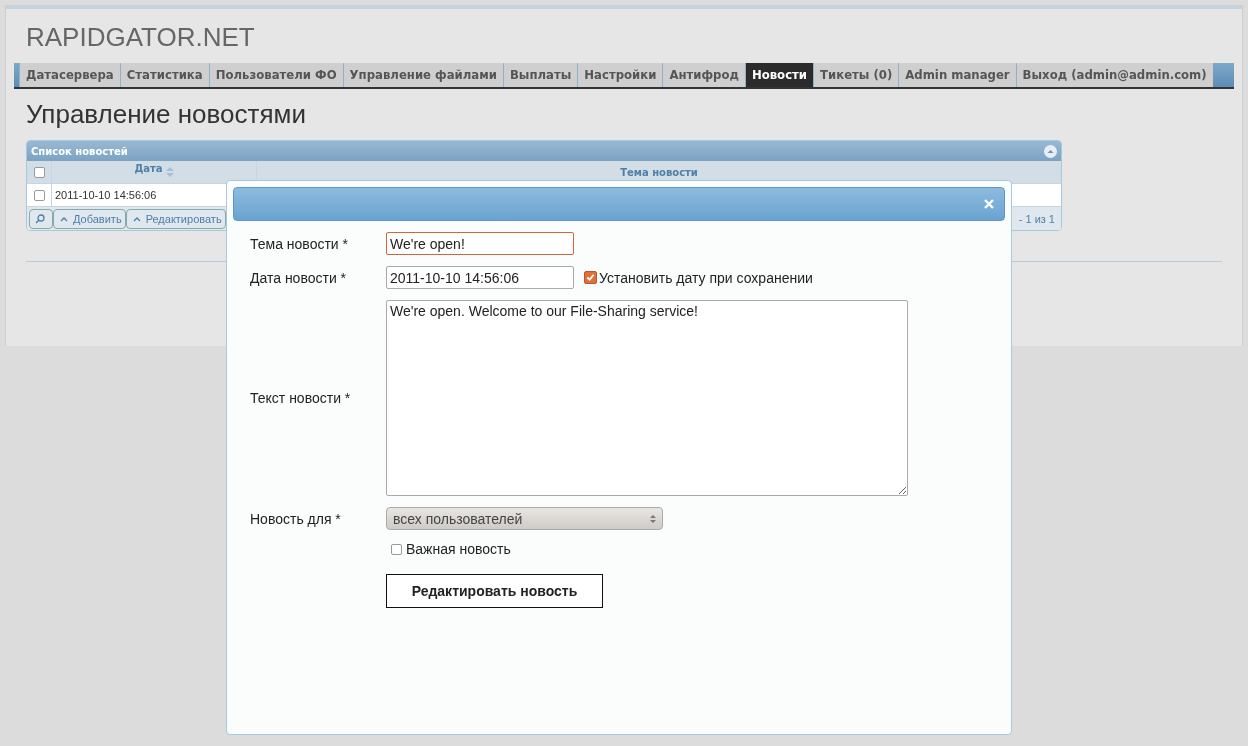 The image size is (1248, 746). What do you see at coordinates (703, 75) in the screenshot?
I see `nav-tab: Антифрод` at bounding box center [703, 75].